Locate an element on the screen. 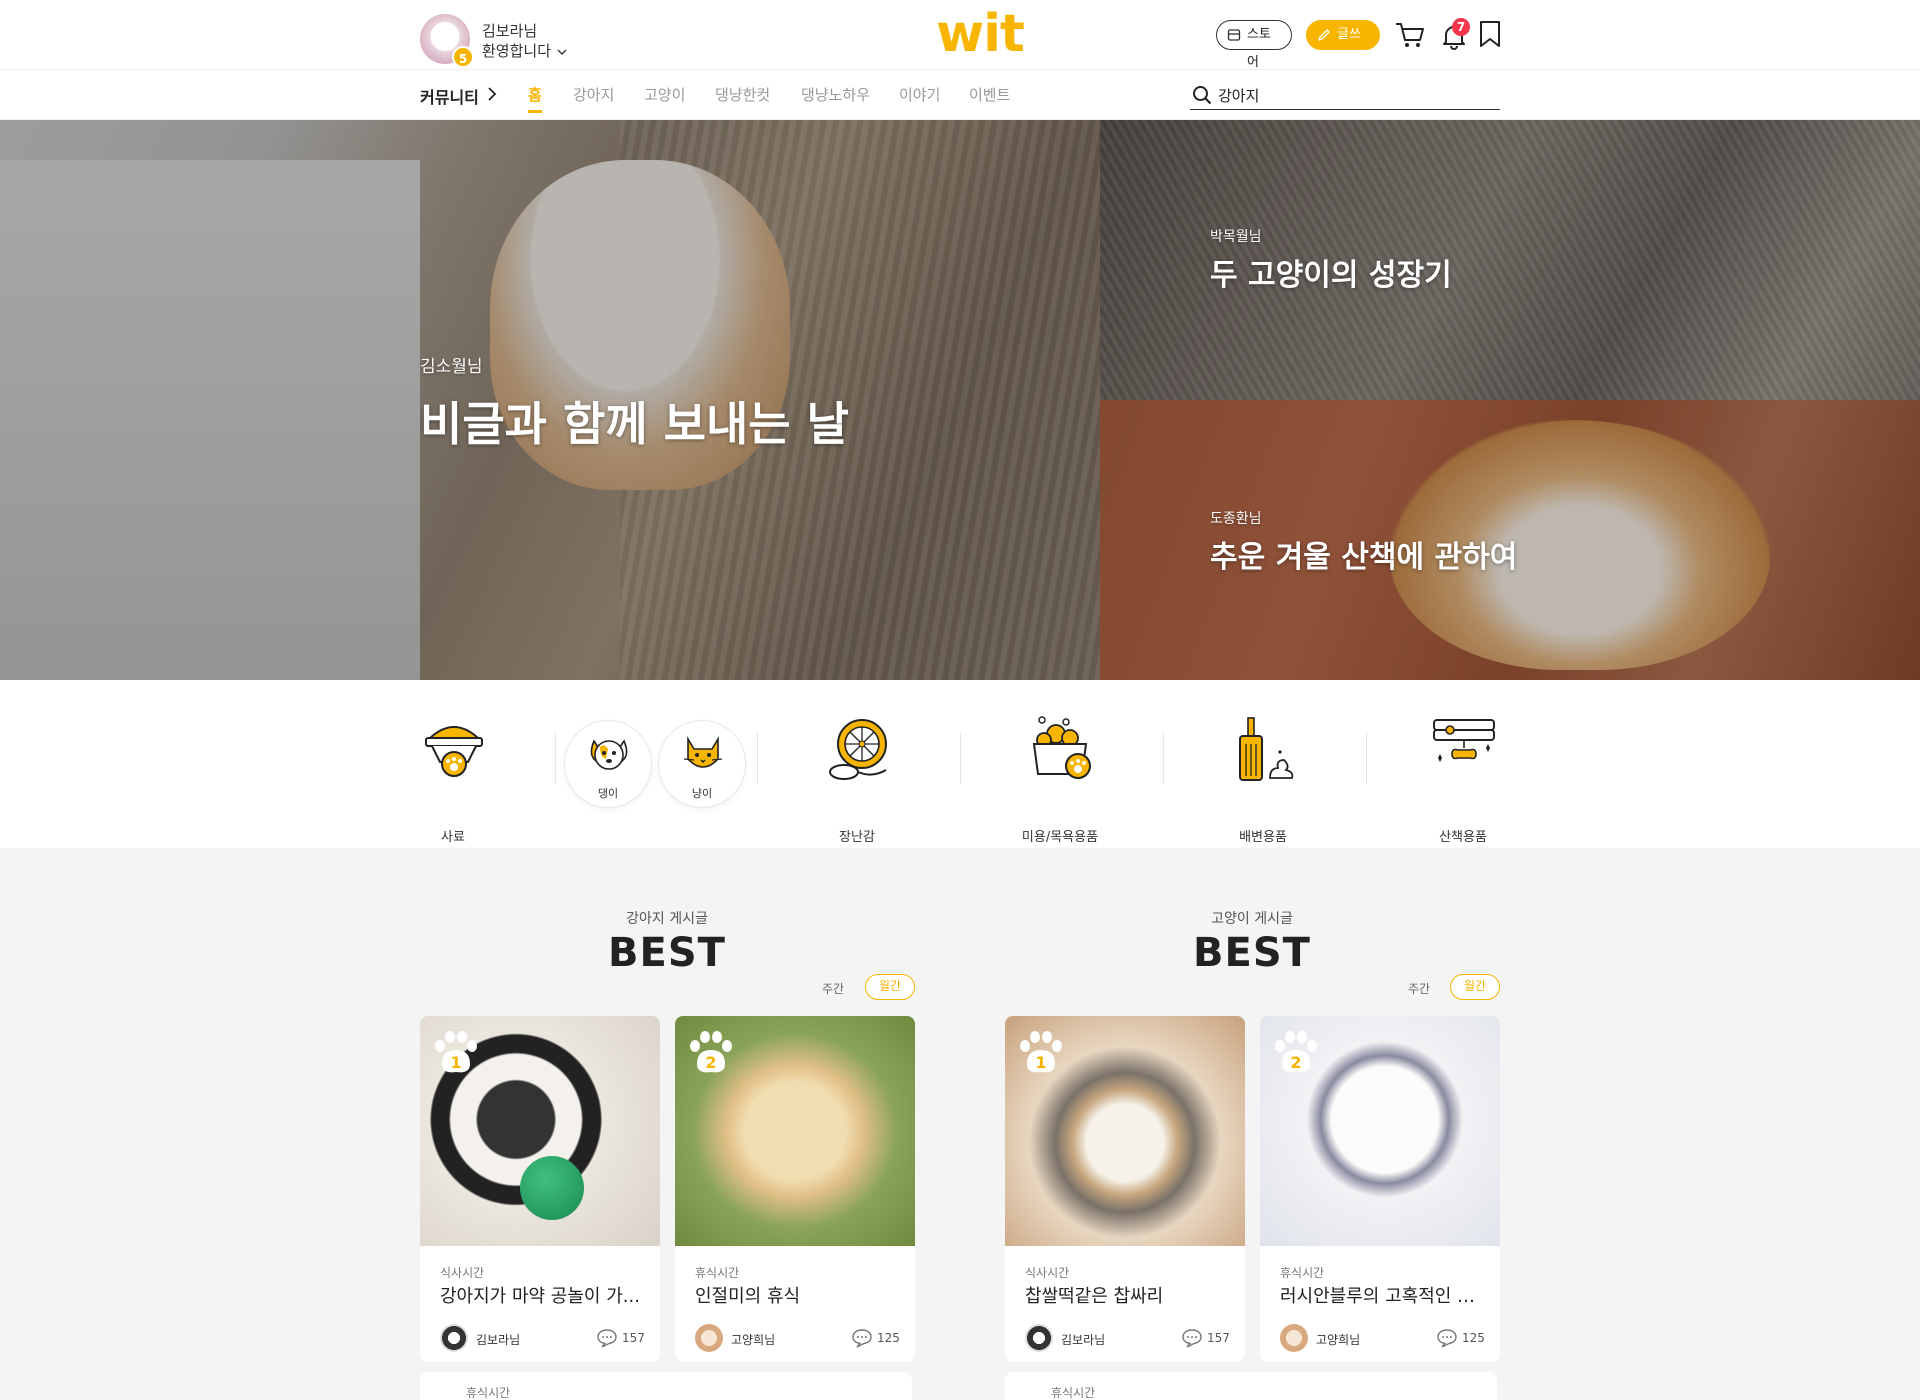  cat-face-icon is located at coordinates (703, 752).